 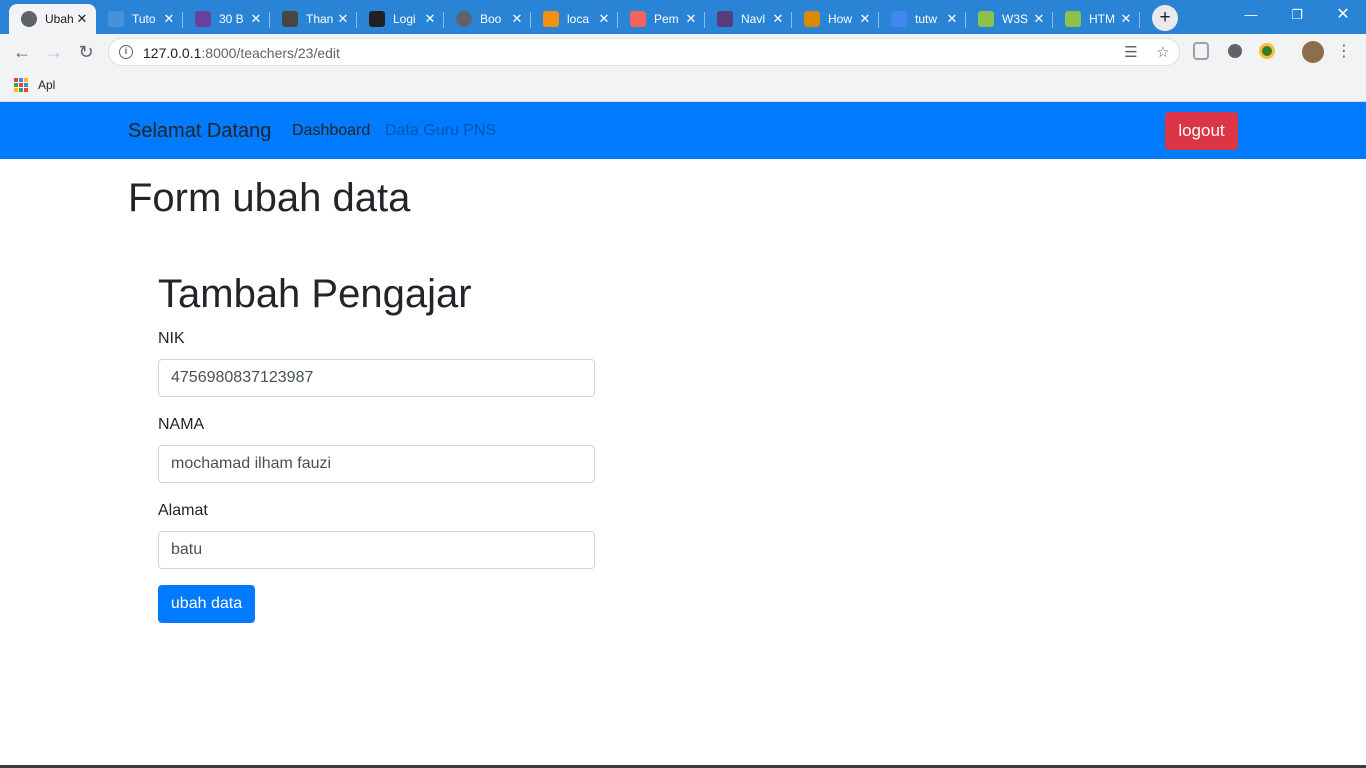 What do you see at coordinates (376, 464) in the screenshot?
I see `nama-input: mochamad ilham fauzi` at bounding box center [376, 464].